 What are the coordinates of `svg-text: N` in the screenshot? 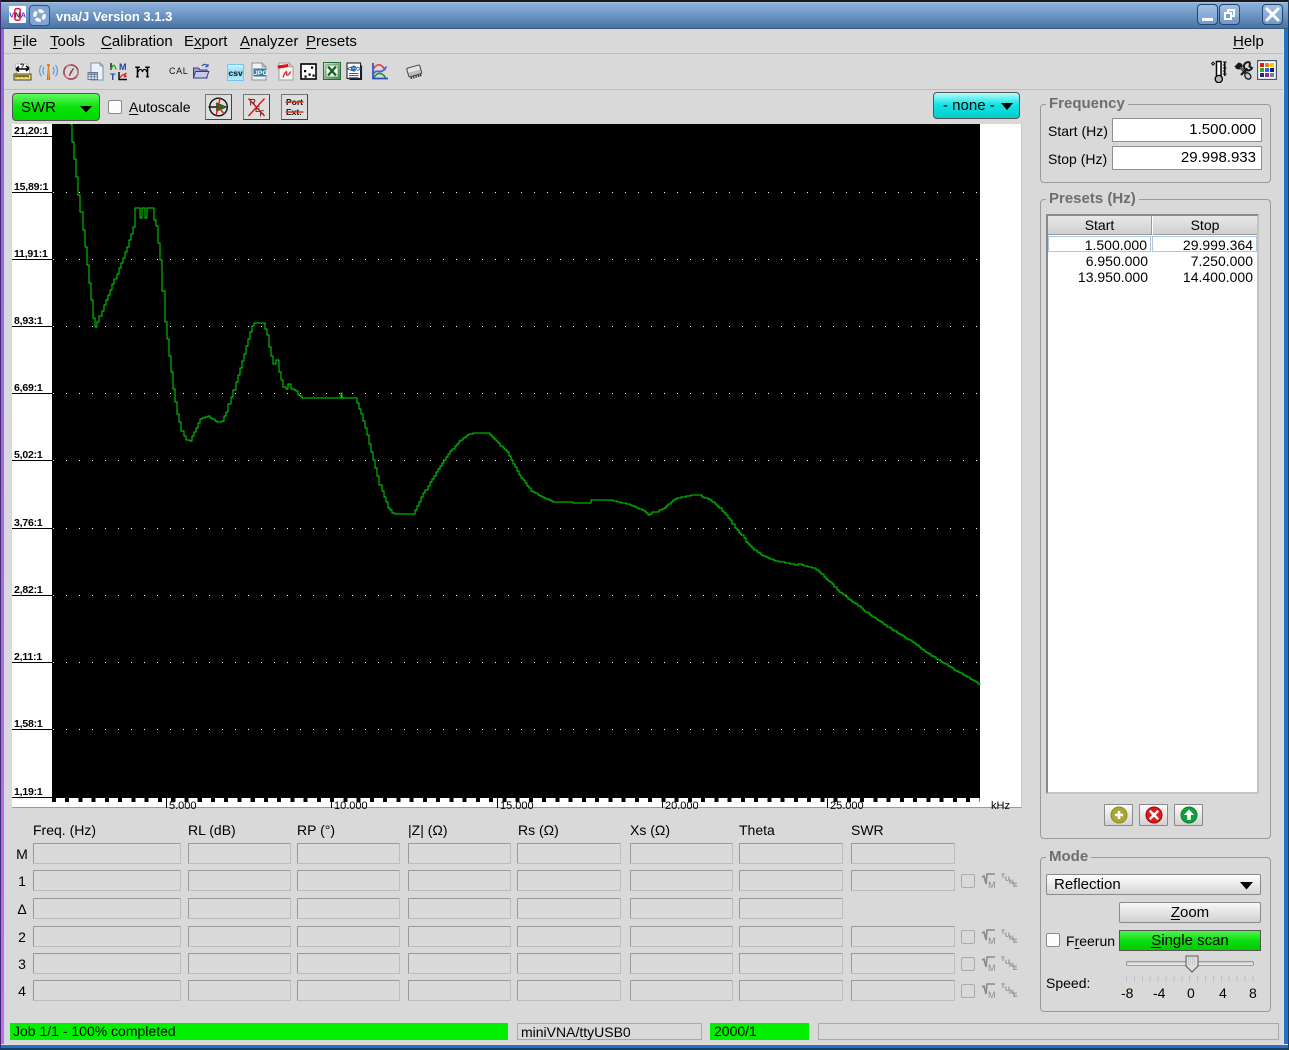 It's located at (17, 15).